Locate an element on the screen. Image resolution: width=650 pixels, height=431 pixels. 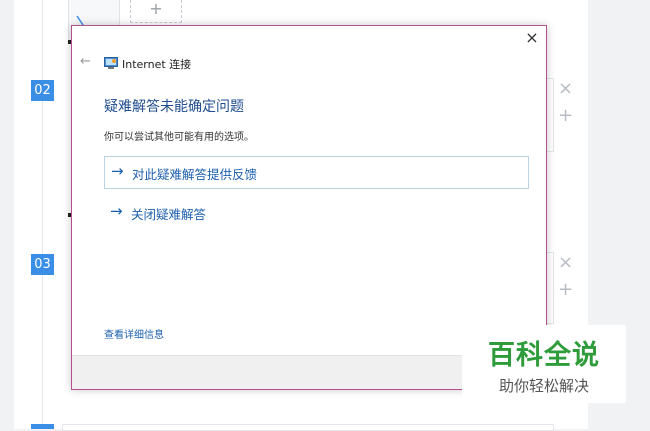
dialog-subtext: 你可以尝试其他可能有用的选项。 is located at coordinates (179, 137).